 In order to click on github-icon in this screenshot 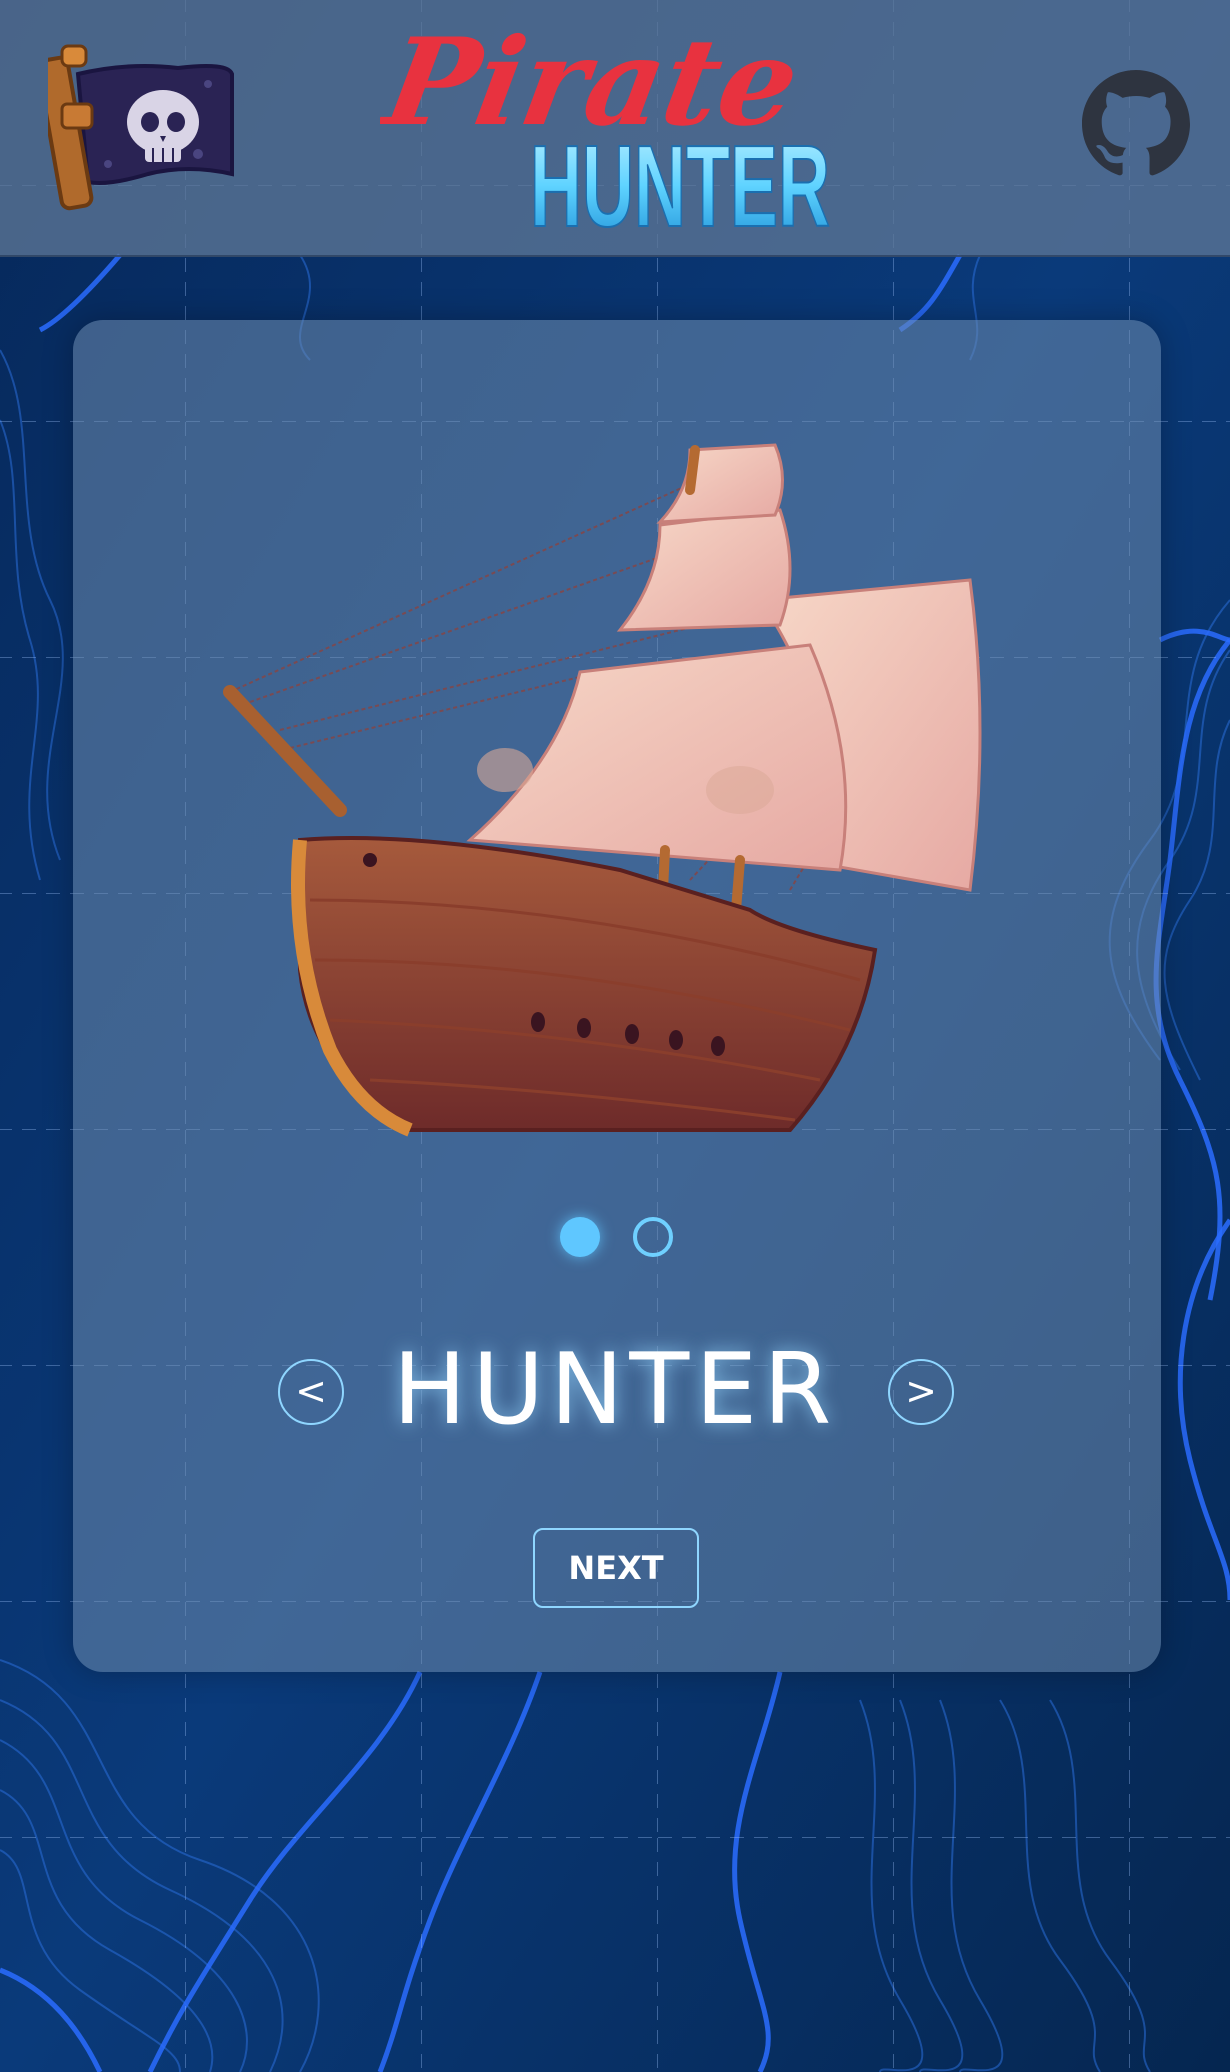, I will do `click(1136, 124)`.